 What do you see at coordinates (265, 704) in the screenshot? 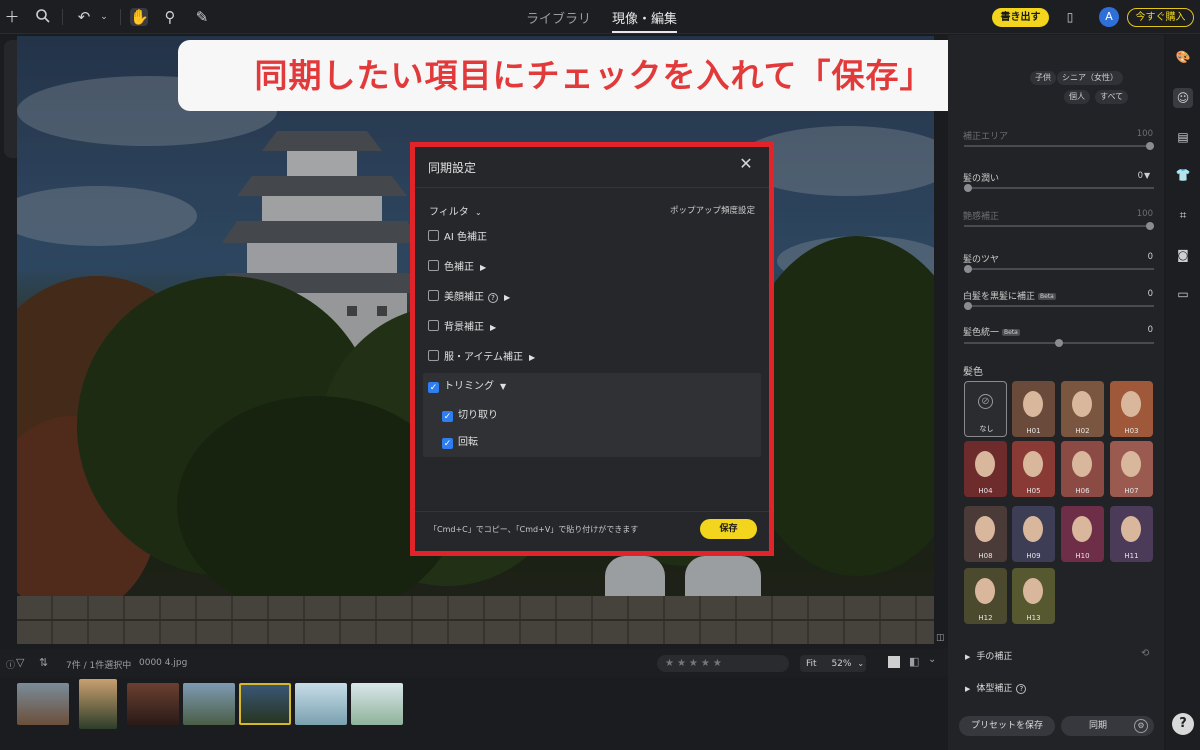
I see `thumbnail-selected` at bounding box center [265, 704].